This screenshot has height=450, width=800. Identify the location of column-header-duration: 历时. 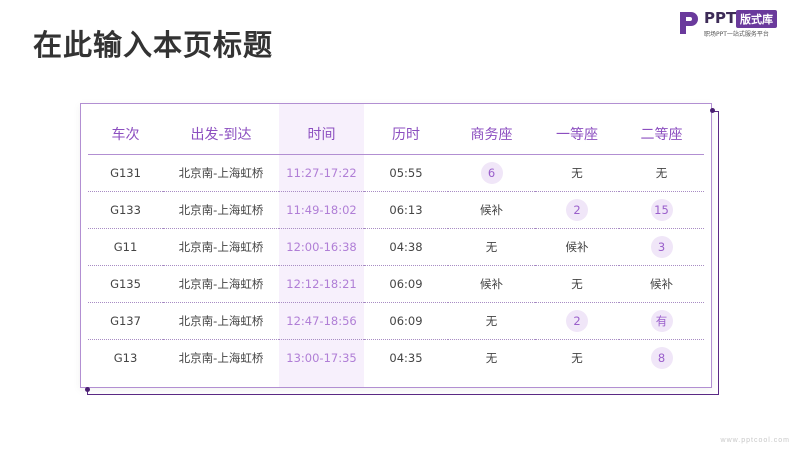
(406, 134).